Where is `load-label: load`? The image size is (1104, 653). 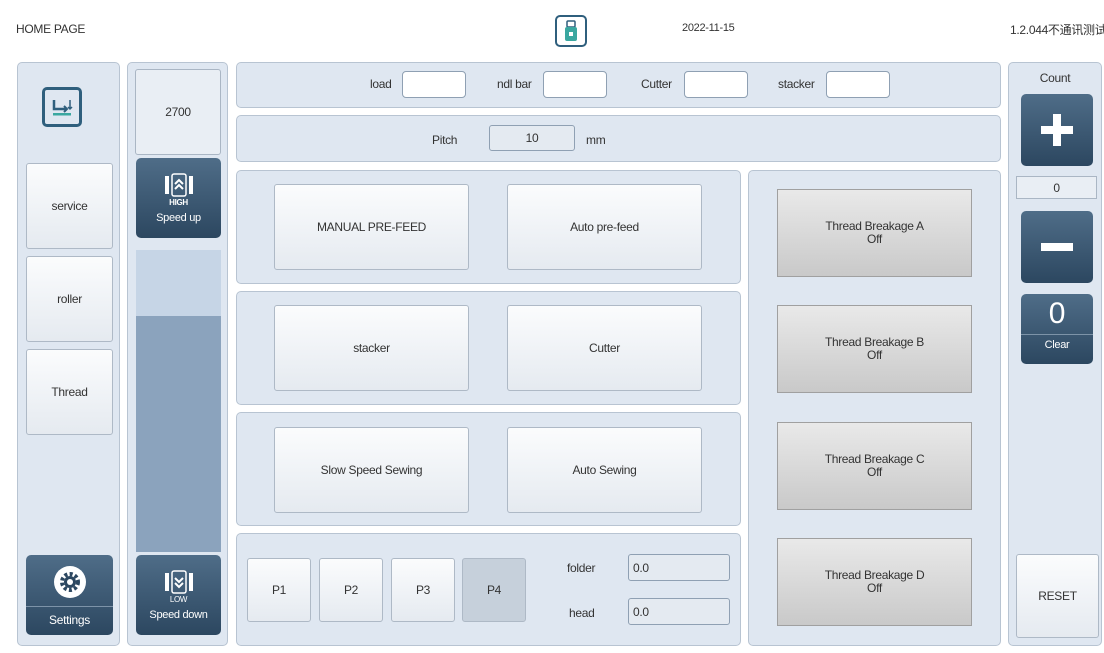 load-label: load is located at coordinates (381, 84).